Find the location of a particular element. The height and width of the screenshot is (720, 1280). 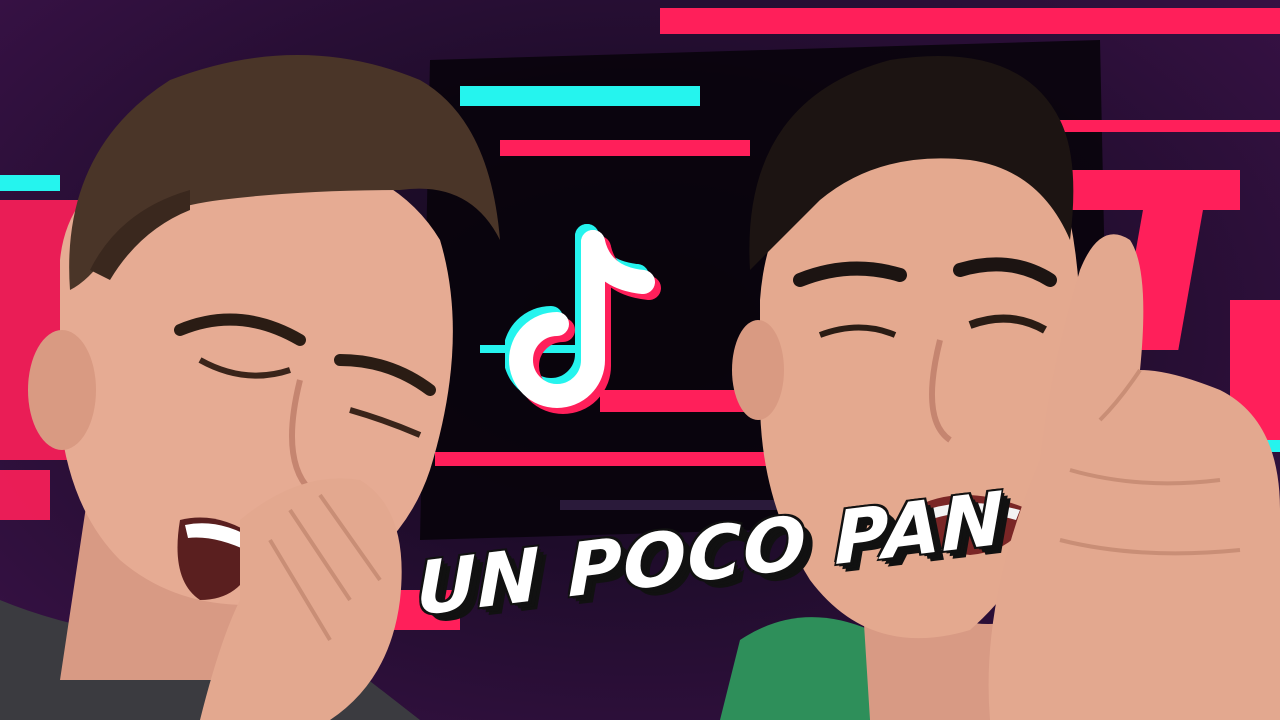

tiktok-music-note-icon is located at coordinates (583, 319).